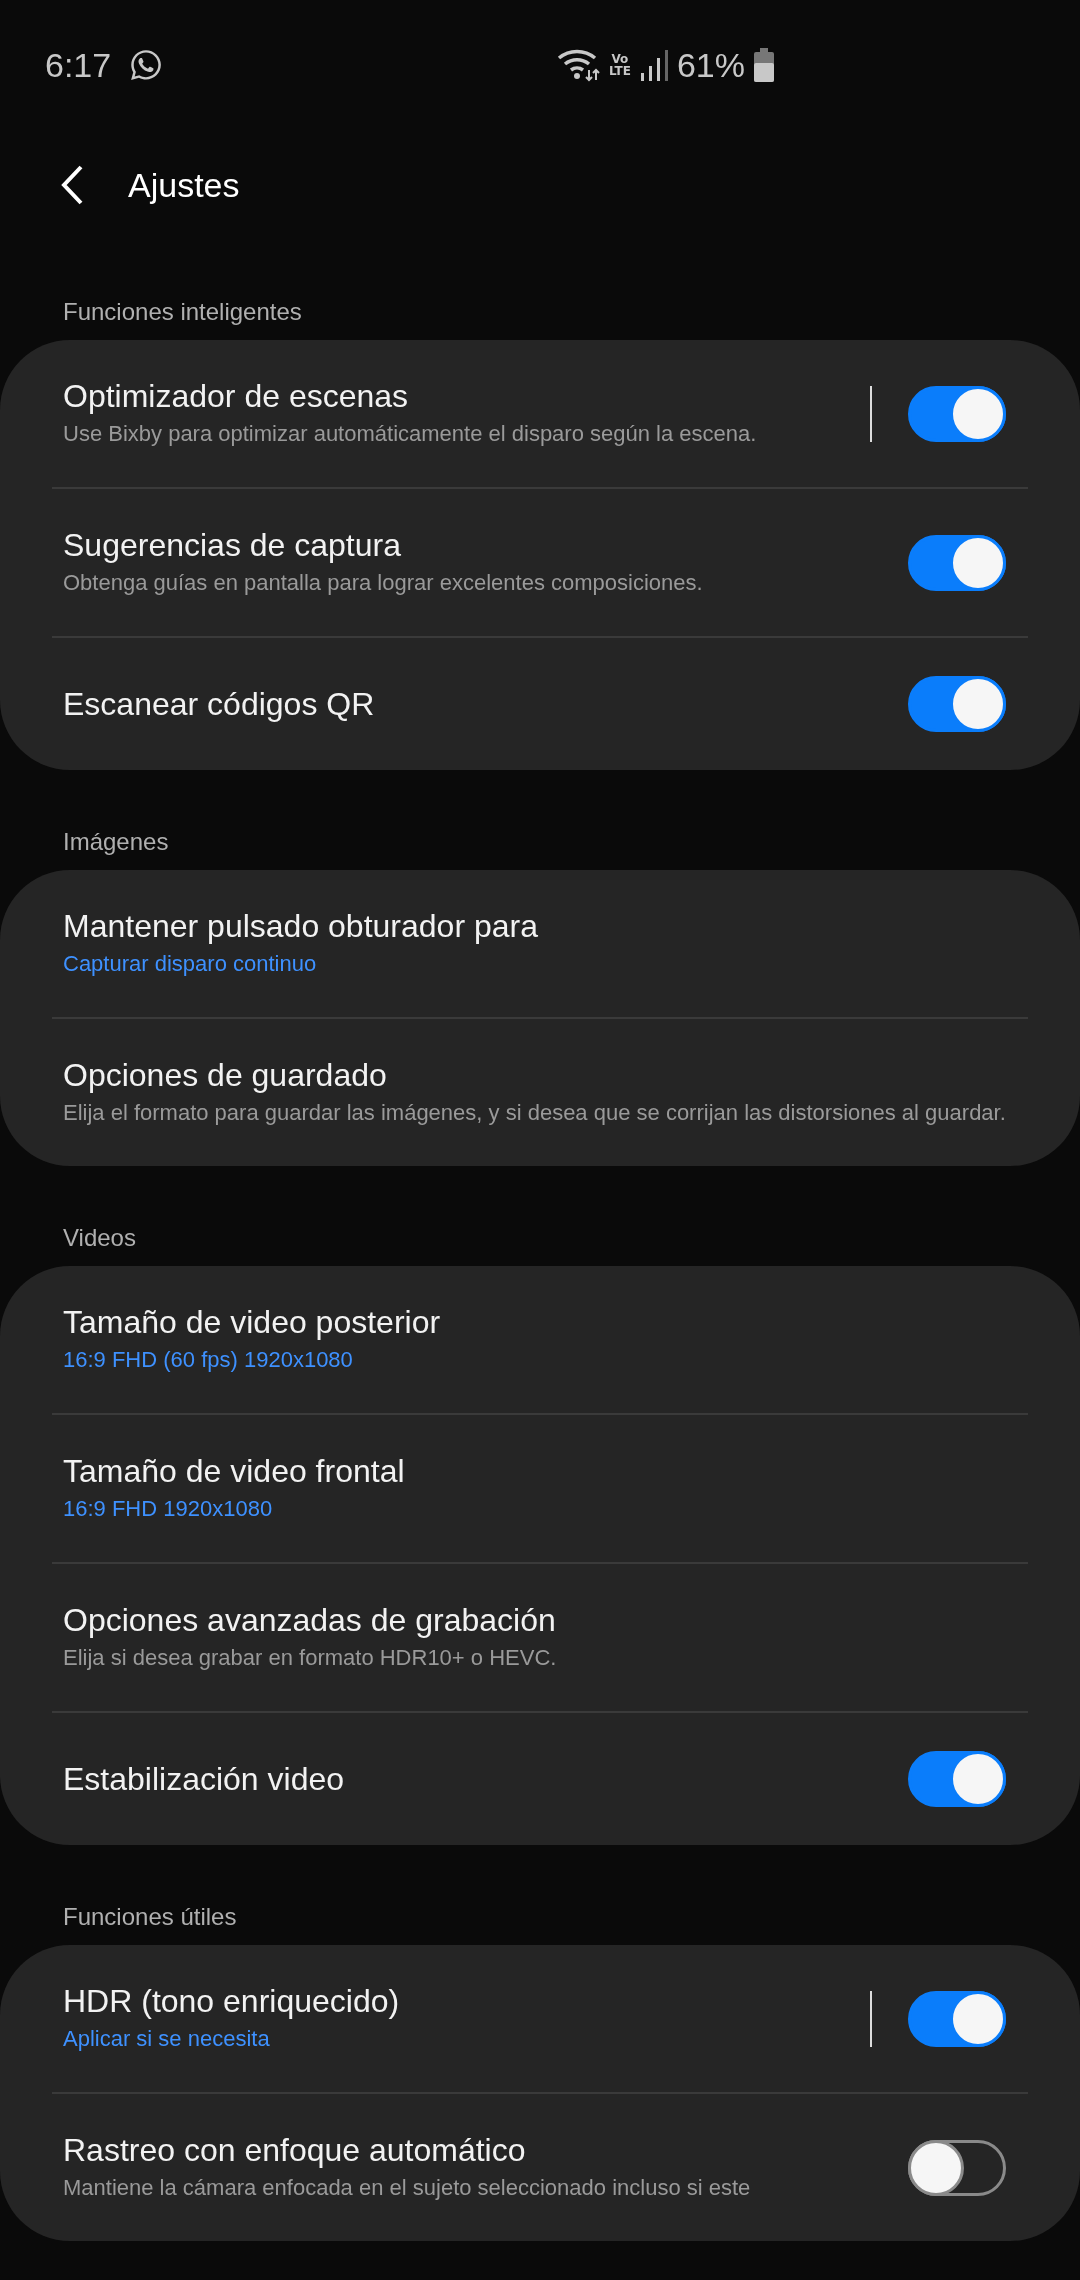 This screenshot has width=1080, height=2280. I want to click on settings-row: Rastreo con enfoque automático Mantiene la cámara enfocada en el sujeto seleccionado incluso si este, so click(540, 2167).